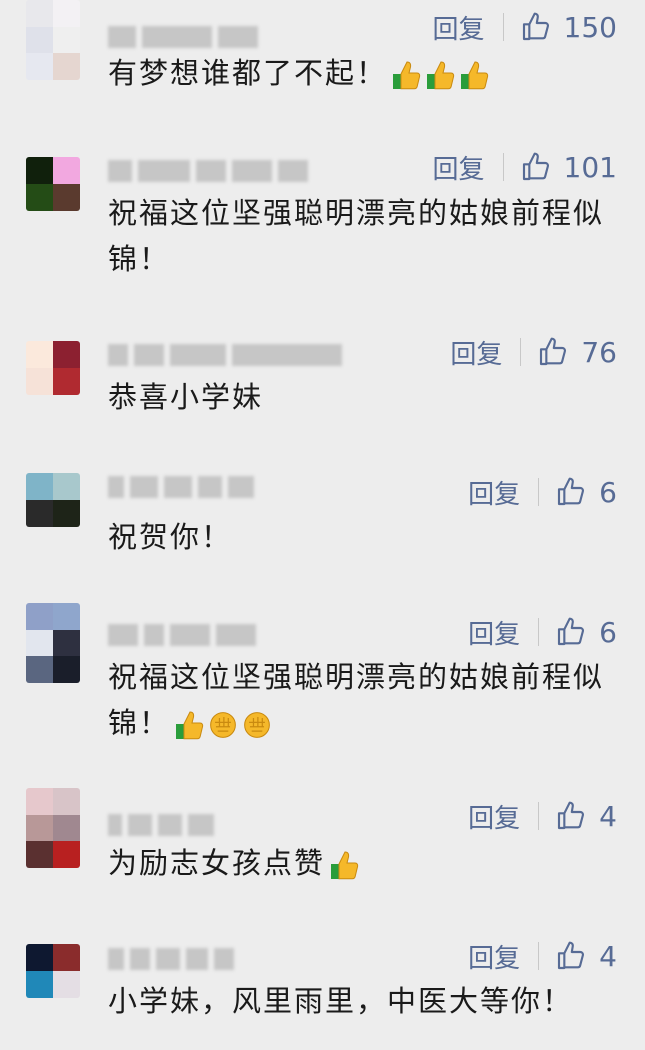 This screenshot has width=645, height=1050. What do you see at coordinates (217, 863) in the screenshot?
I see `comment-text: 为励志女孩点赞` at bounding box center [217, 863].